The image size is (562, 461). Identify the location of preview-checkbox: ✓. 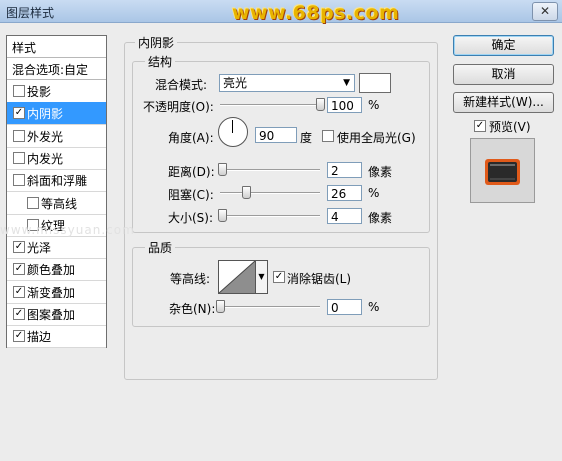
(480, 126).